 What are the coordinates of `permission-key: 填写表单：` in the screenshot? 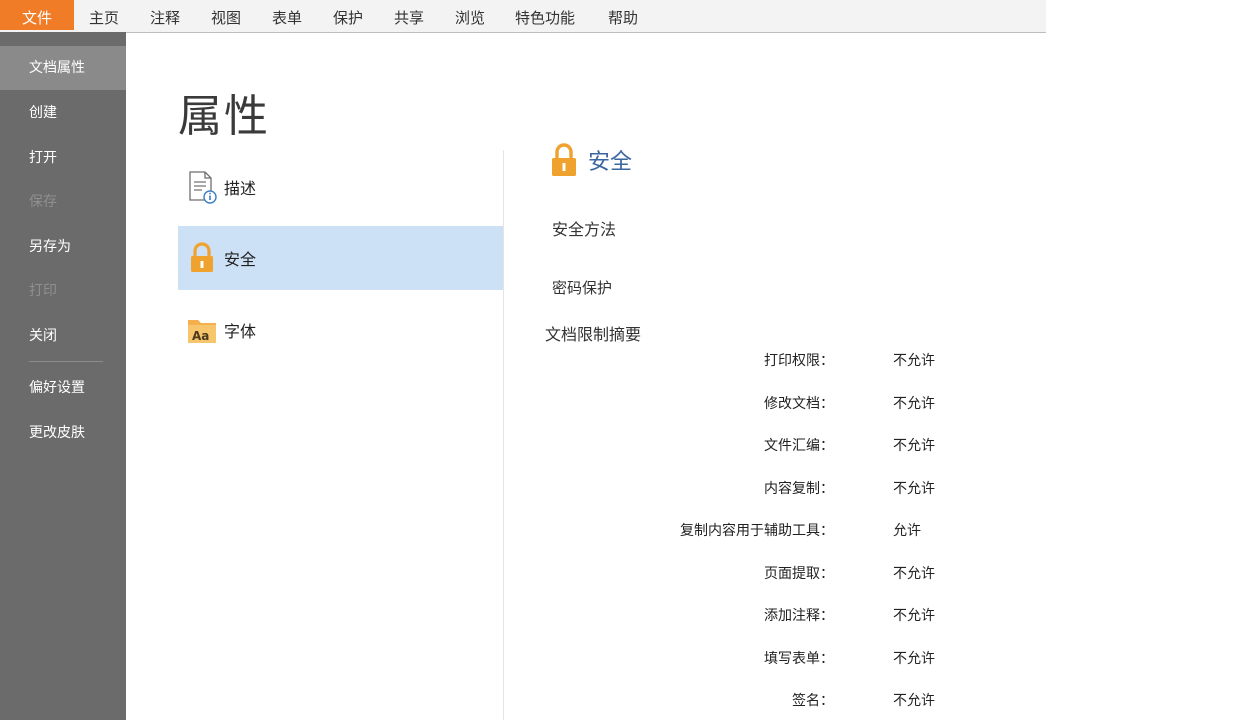 It's located at (799, 659).